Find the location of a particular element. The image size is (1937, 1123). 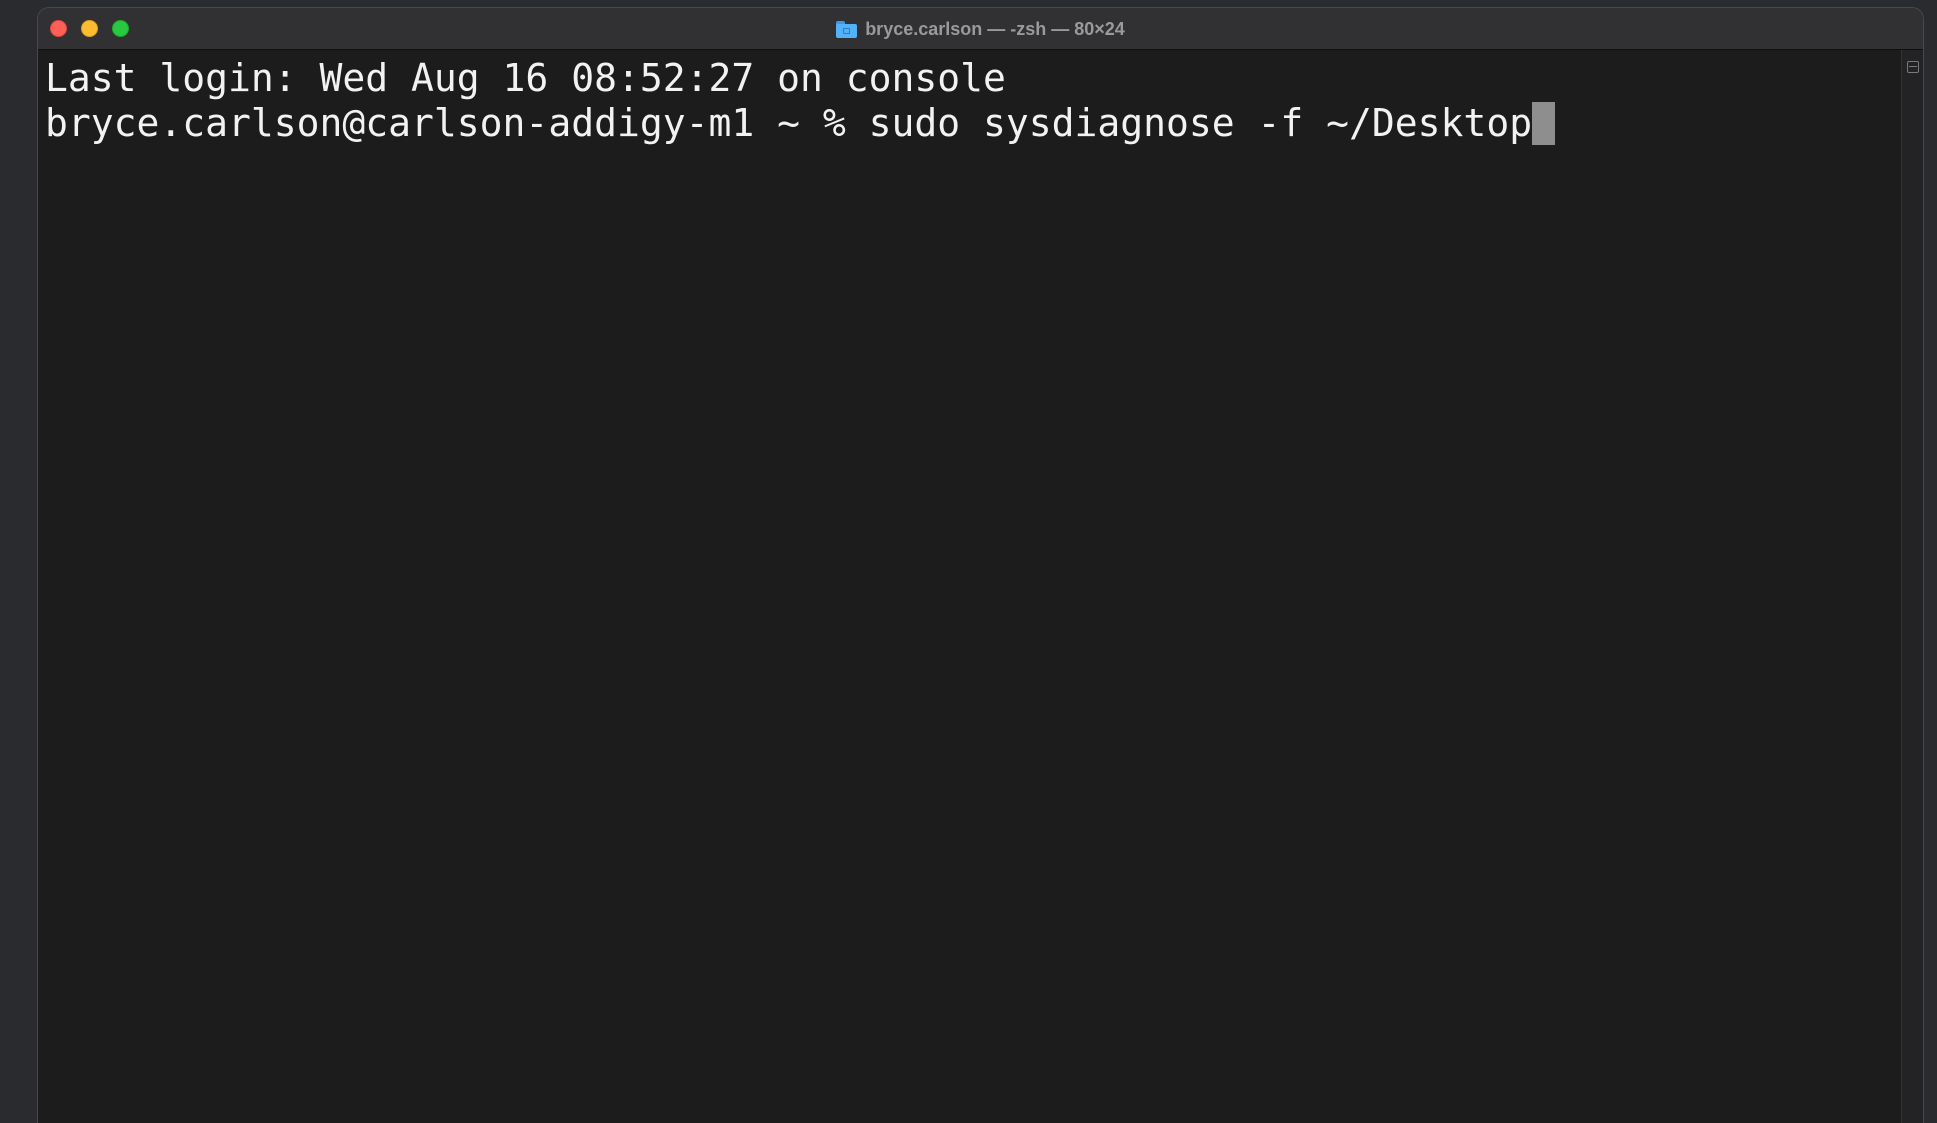

command-input: sudo sysdiagnose -f ~/Desktop is located at coordinates (1200, 123).